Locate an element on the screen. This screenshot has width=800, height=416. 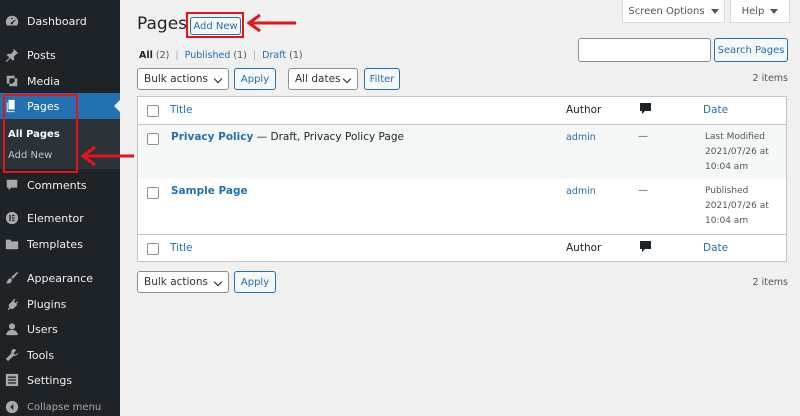
screen-options-label: Screen Options is located at coordinates (666, 11).